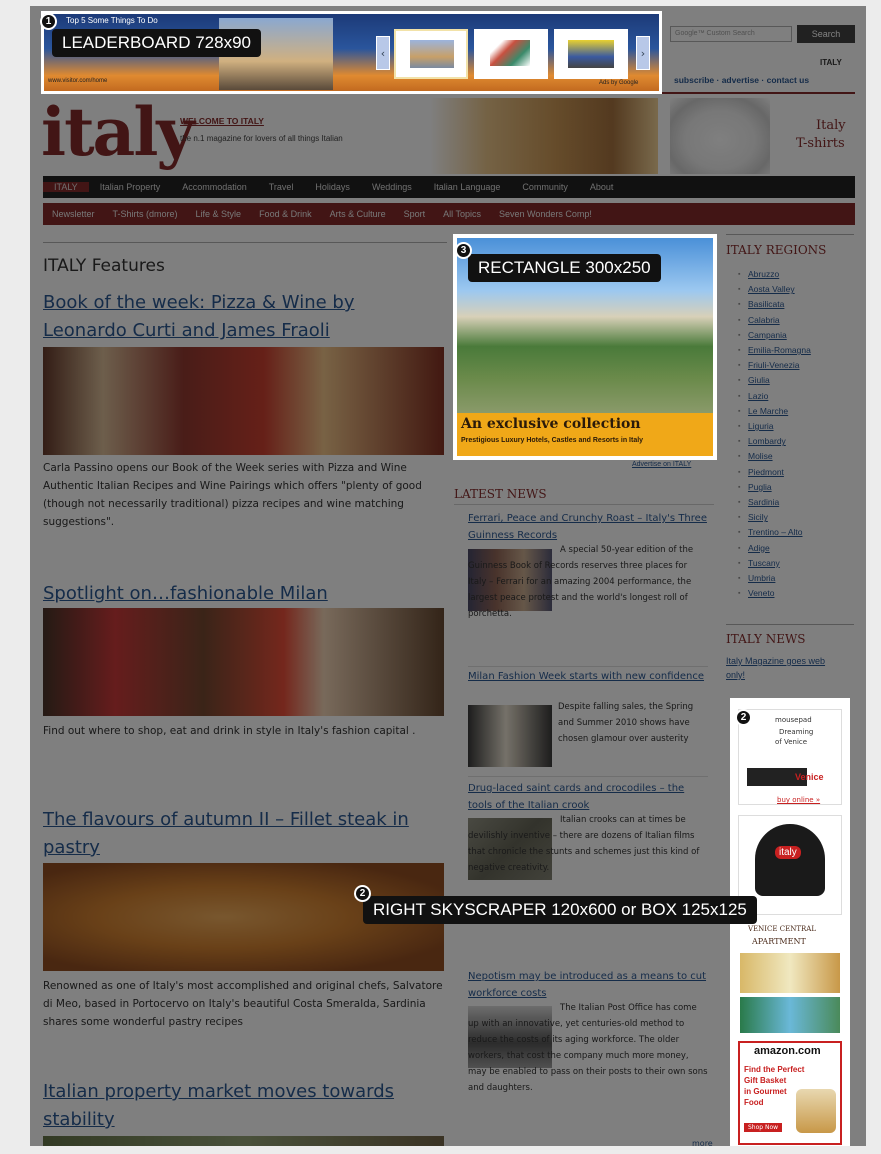  What do you see at coordinates (798, 517) in the screenshot?
I see `region-sicily: Sicily` at bounding box center [798, 517].